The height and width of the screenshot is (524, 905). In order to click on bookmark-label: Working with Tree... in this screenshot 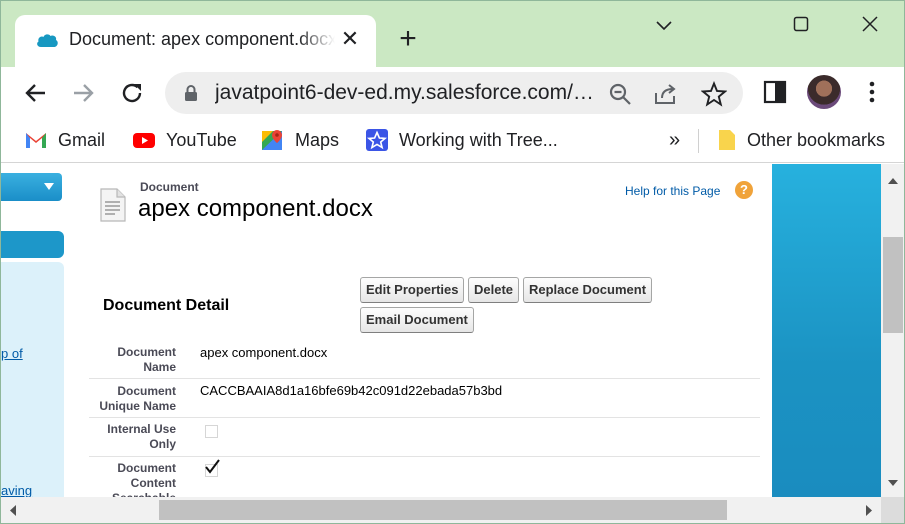, I will do `click(478, 139)`.